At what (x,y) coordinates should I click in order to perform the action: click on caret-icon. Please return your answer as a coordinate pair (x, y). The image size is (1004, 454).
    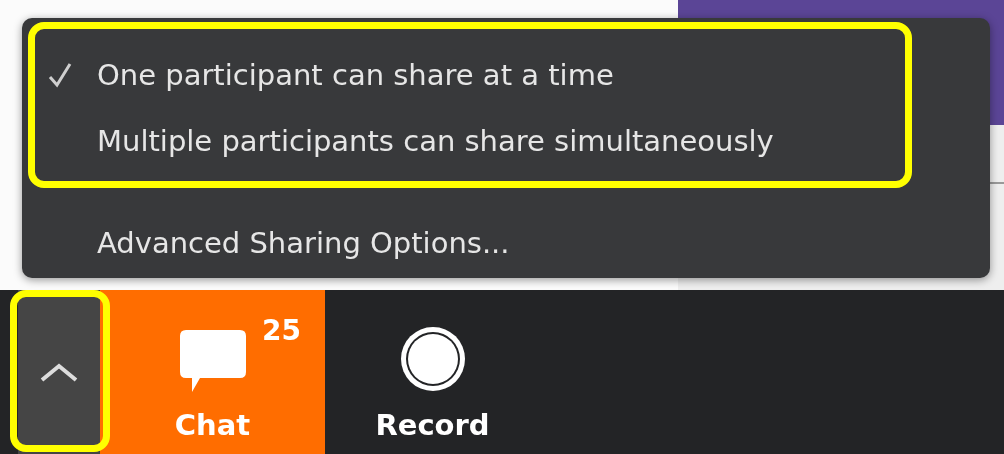
    Looking at the image, I should click on (59, 372).